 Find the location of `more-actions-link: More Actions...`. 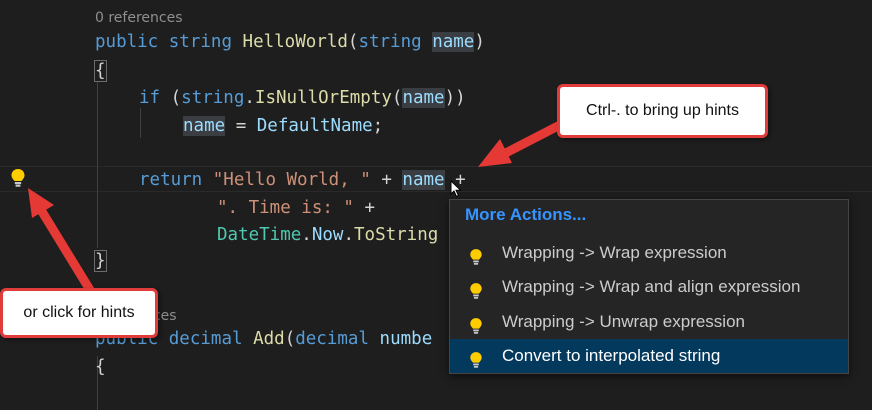

more-actions-link: More Actions... is located at coordinates (525, 215).